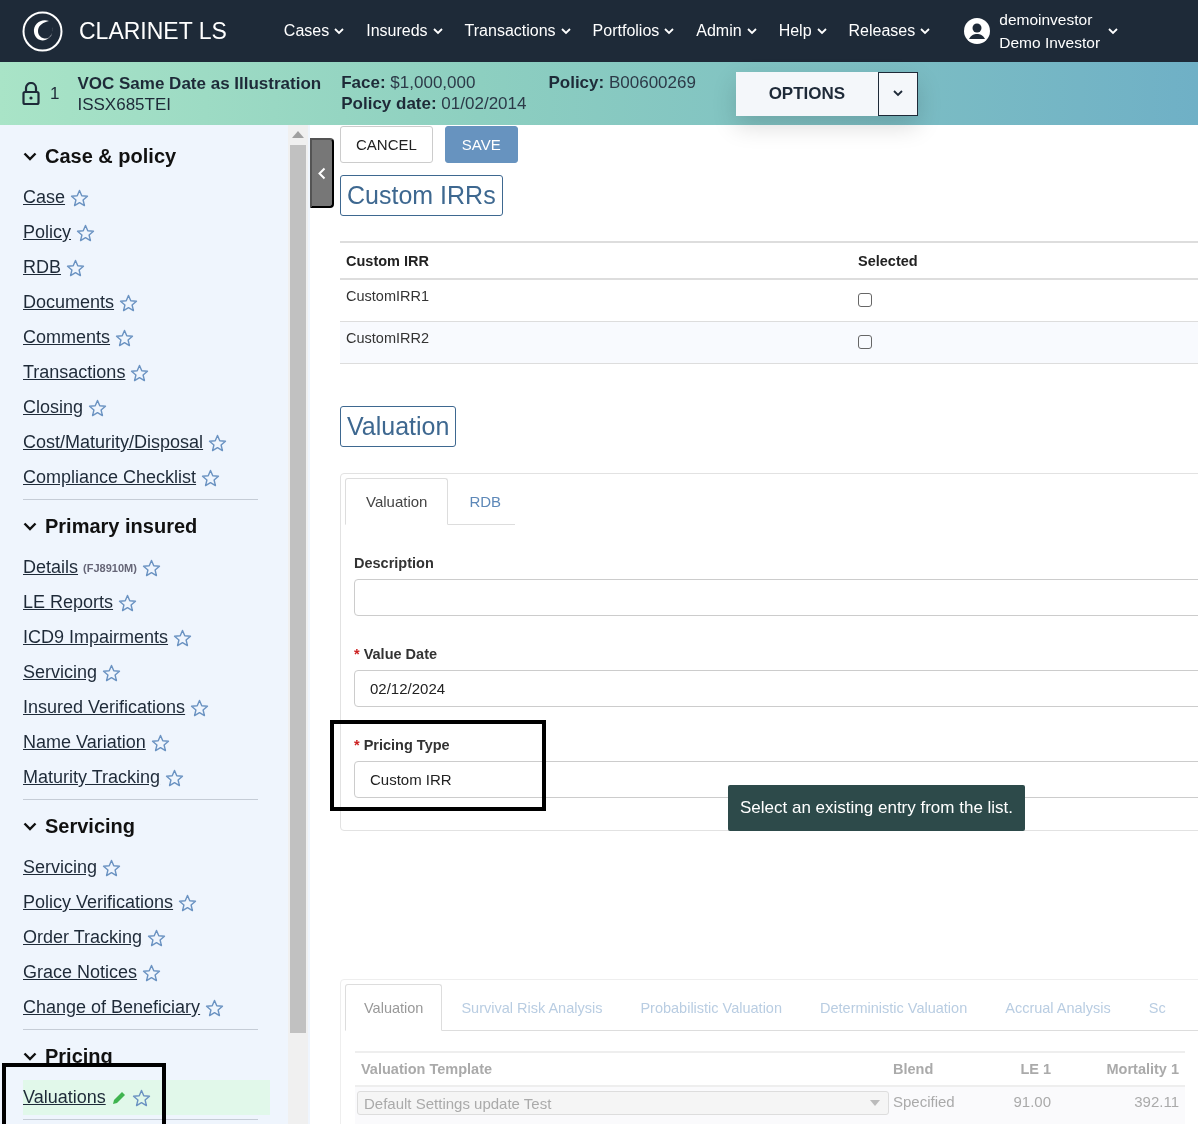 The image size is (1198, 1124). I want to click on sidebar-link: Valuations, so click(64, 1097).